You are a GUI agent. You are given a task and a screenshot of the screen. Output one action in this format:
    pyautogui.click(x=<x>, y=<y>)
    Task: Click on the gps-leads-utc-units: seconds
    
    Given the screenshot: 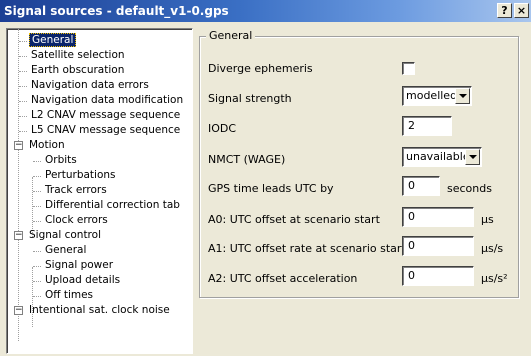 What is the action you would take?
    pyautogui.click(x=469, y=188)
    